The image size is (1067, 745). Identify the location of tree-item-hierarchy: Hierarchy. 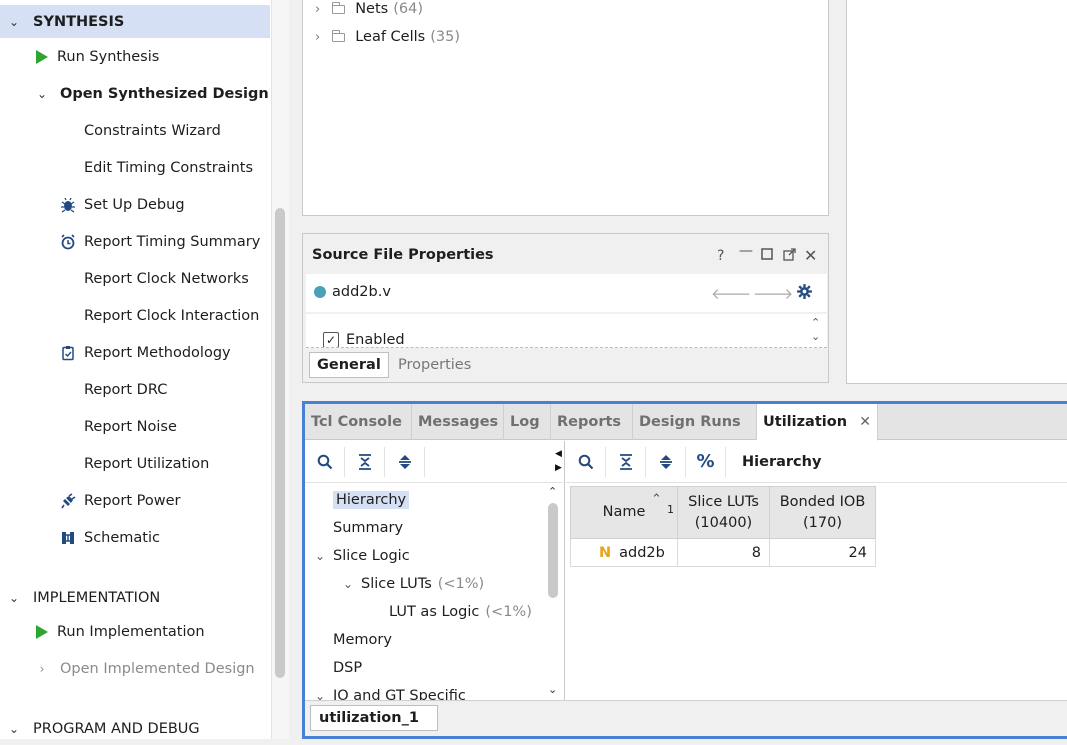
(371, 500).